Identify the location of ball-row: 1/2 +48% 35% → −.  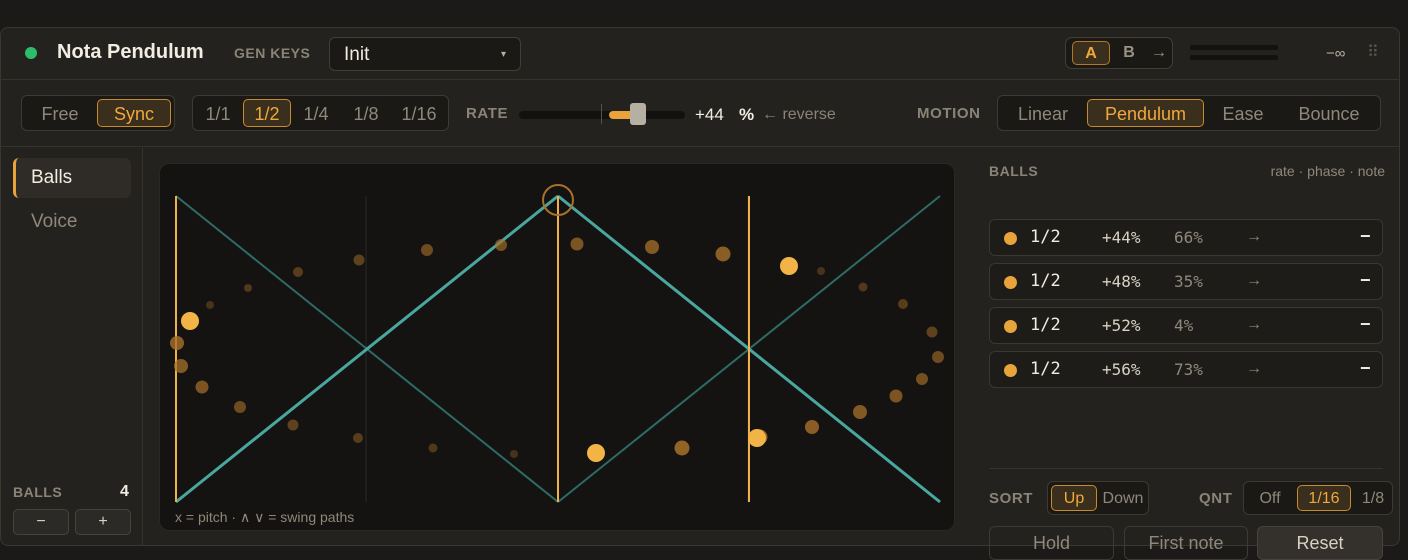
(1186, 281).